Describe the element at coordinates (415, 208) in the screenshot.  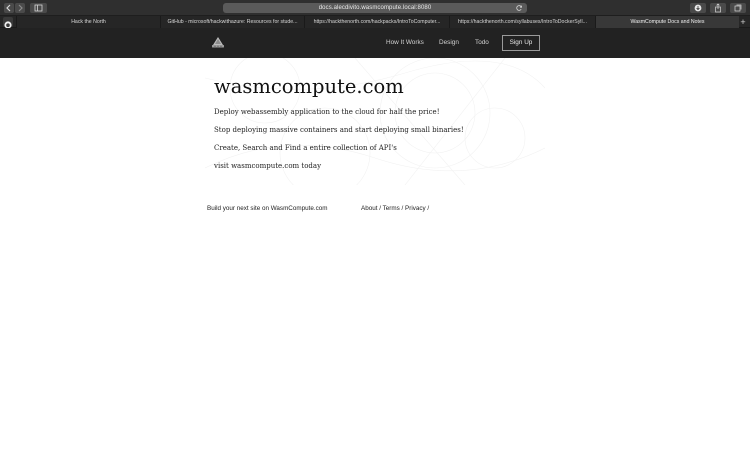
I see `footer-link-privacy: Privacy` at that location.